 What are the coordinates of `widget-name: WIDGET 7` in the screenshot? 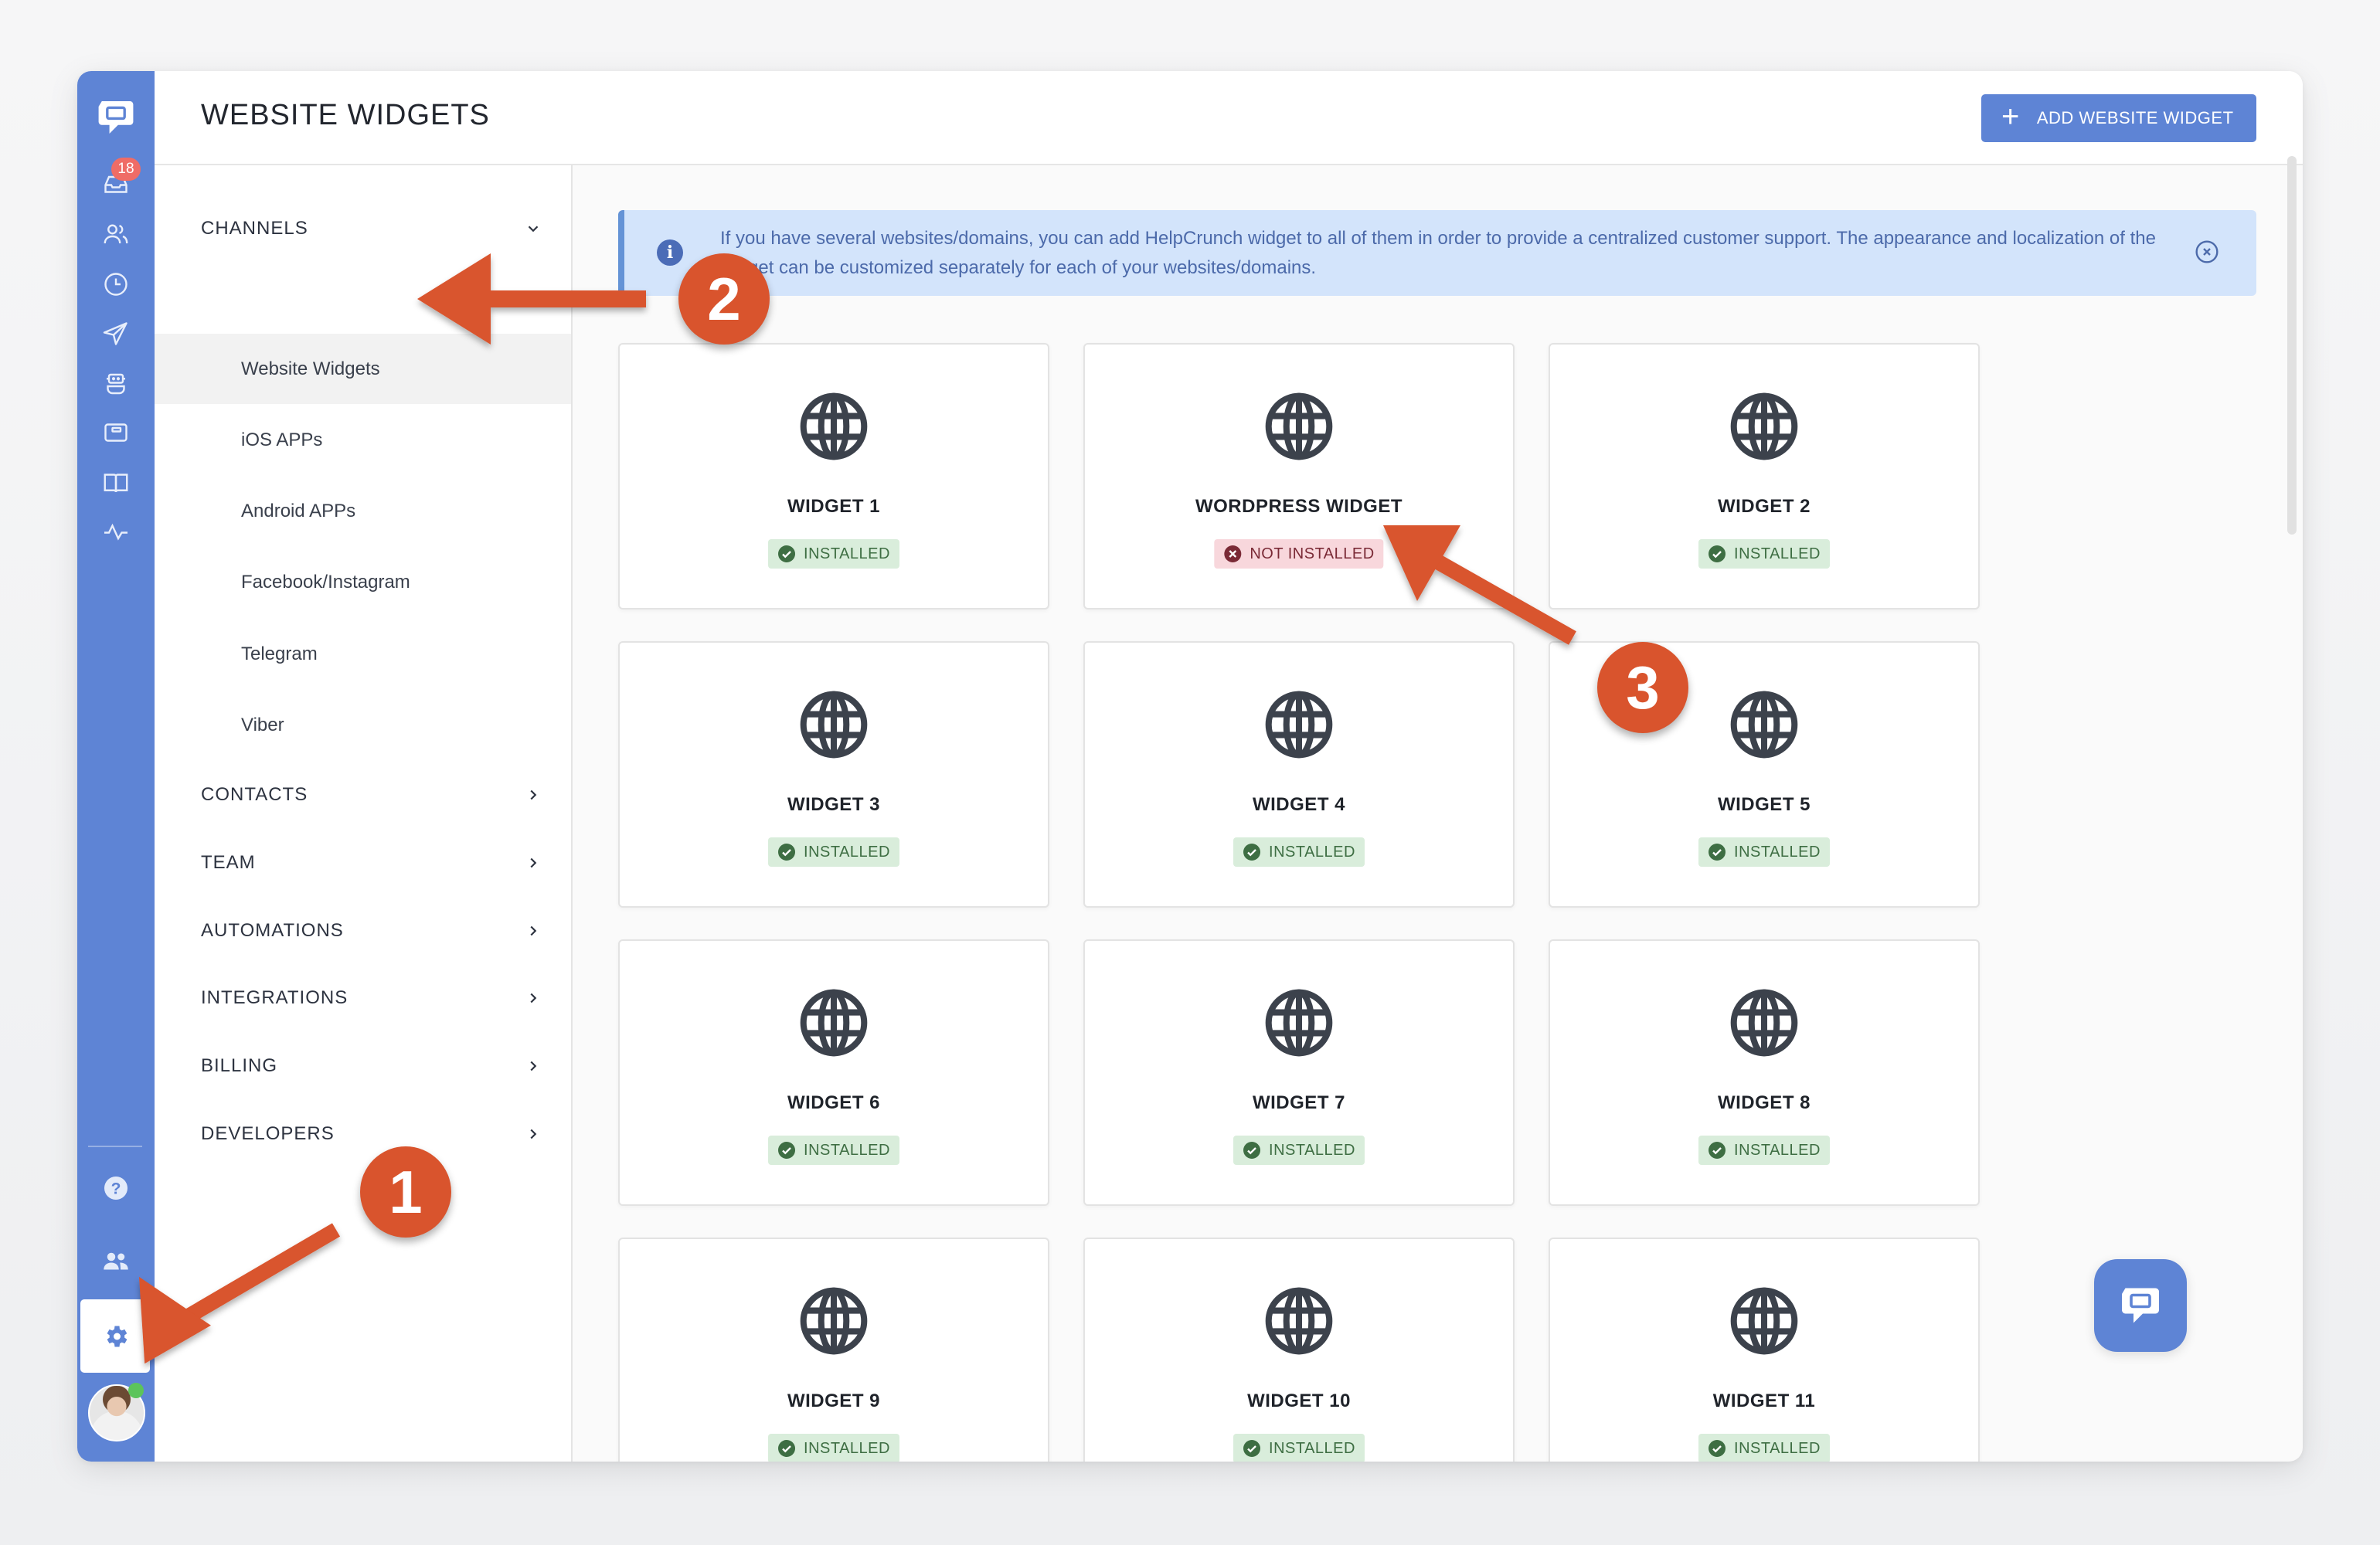 It's located at (1298, 1102).